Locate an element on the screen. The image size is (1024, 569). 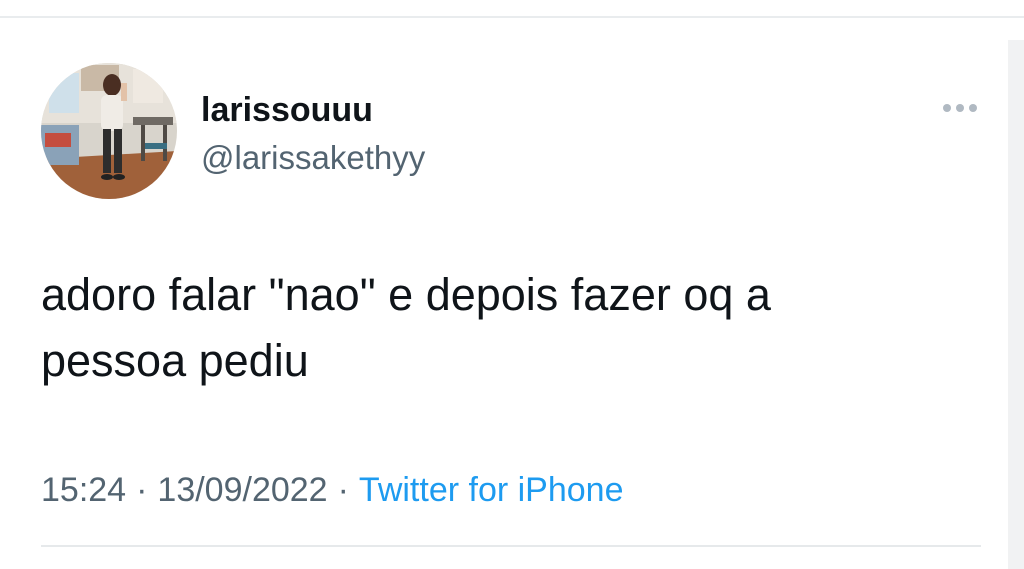
scrollbar-track is located at coordinates (1016, 304).